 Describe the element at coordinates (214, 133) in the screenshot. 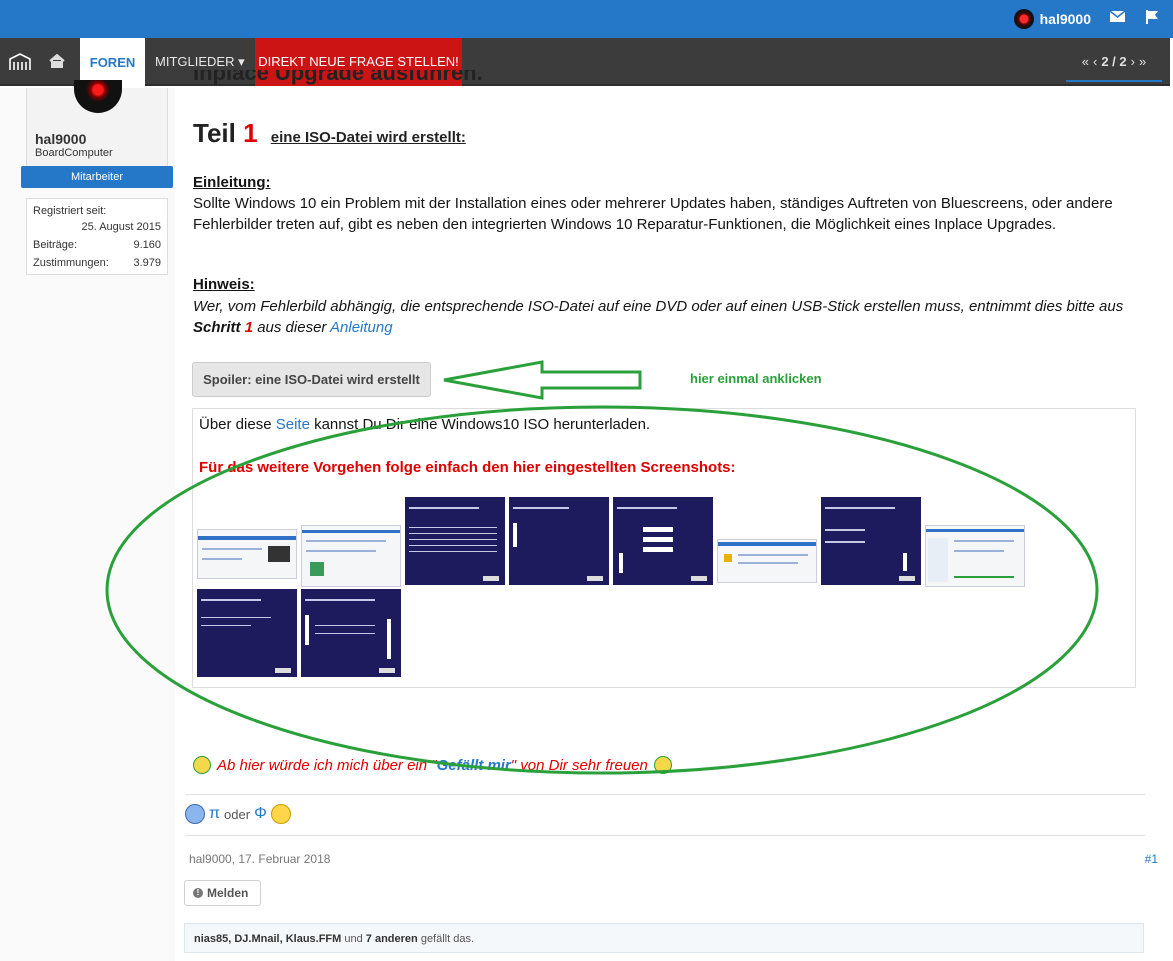

I see `teil-word: Teil` at that location.